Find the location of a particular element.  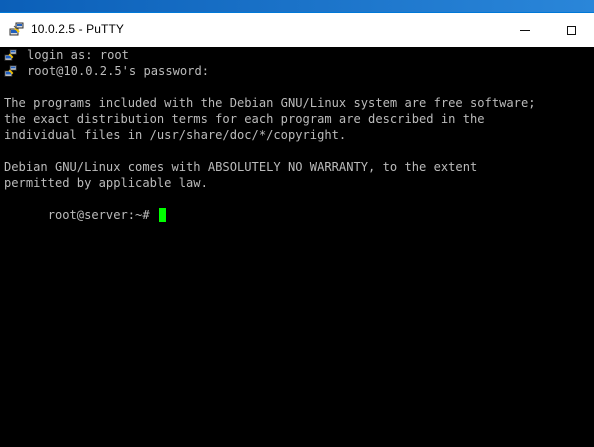

warranty-line-2: permitted by applicable law. is located at coordinates (106, 183).